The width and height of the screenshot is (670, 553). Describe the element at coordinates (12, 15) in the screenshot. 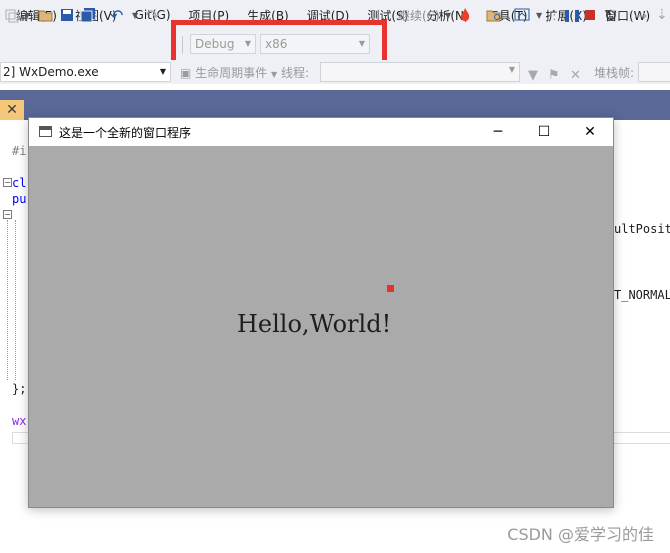

I see `navigate-icon` at that location.